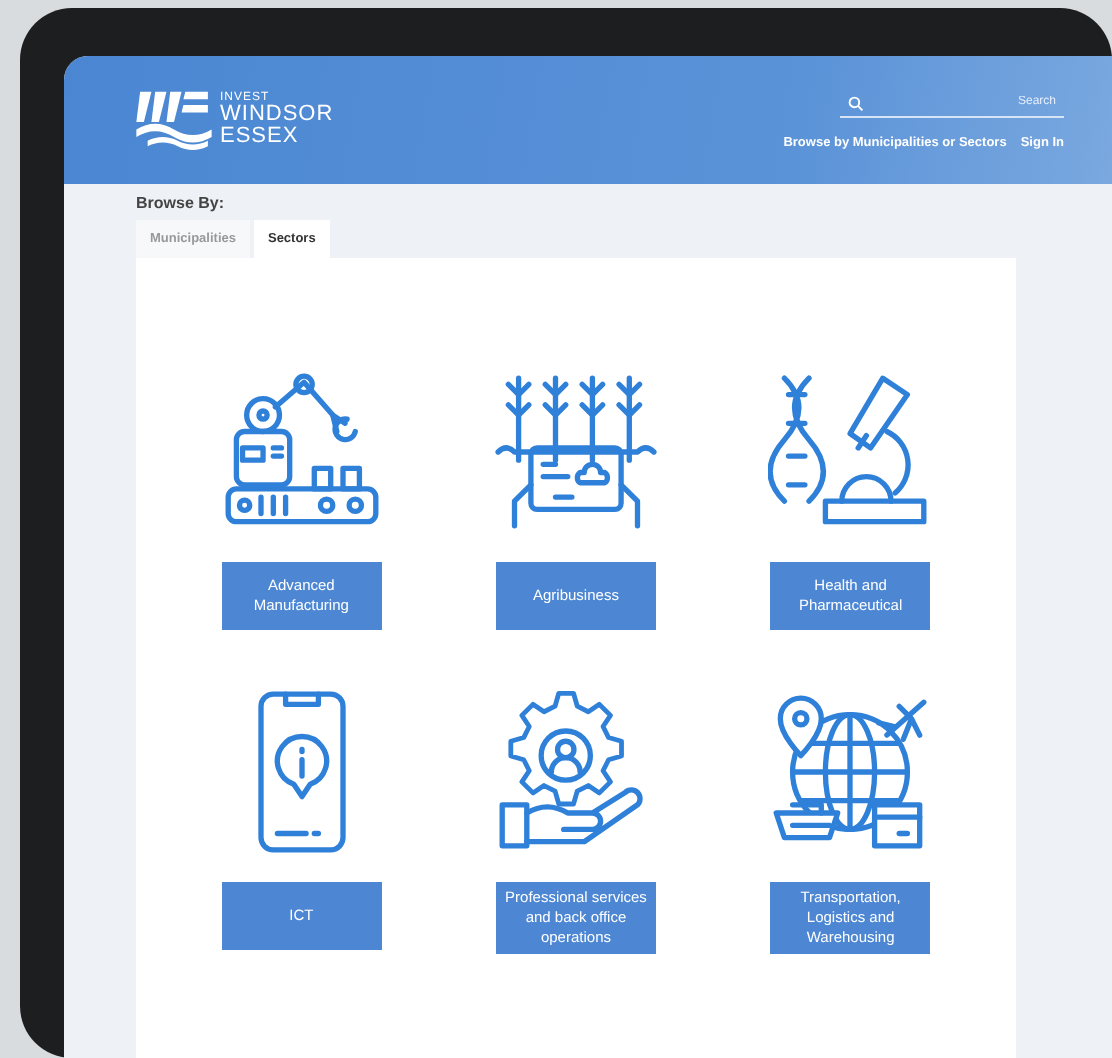  I want to click on logo-text: WINDSOR, so click(277, 115).